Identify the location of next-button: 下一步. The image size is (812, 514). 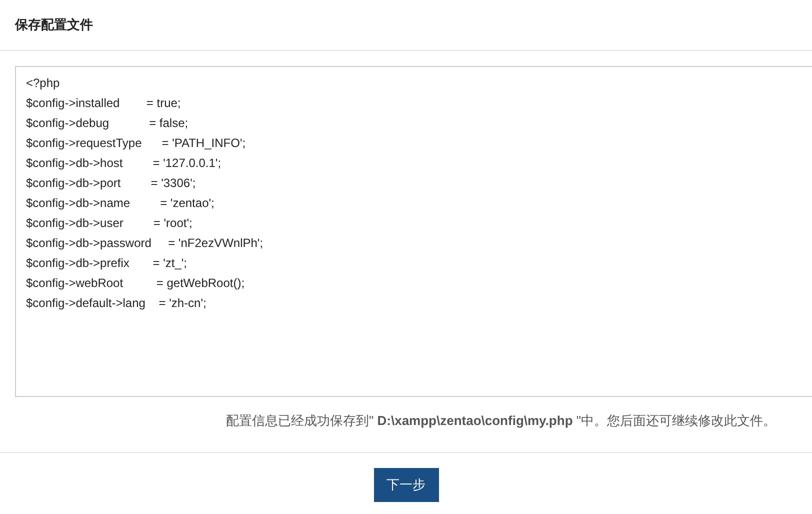
(406, 485).